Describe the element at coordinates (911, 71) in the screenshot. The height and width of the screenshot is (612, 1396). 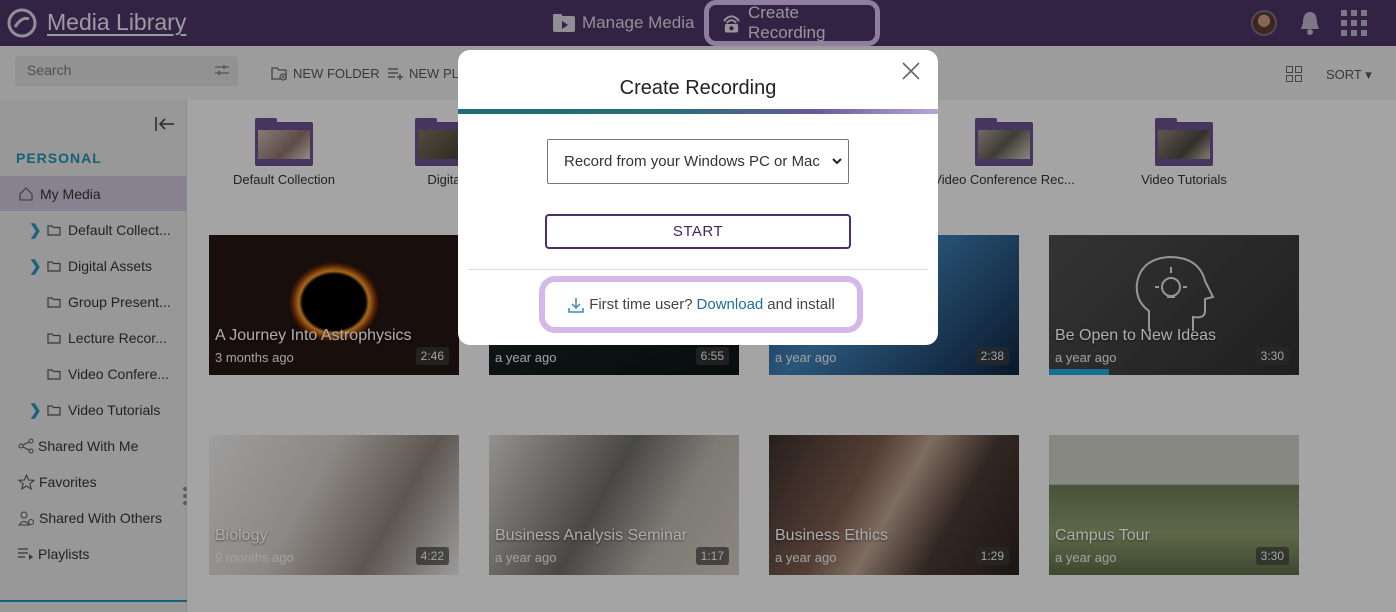
I see `close-icon` at that location.